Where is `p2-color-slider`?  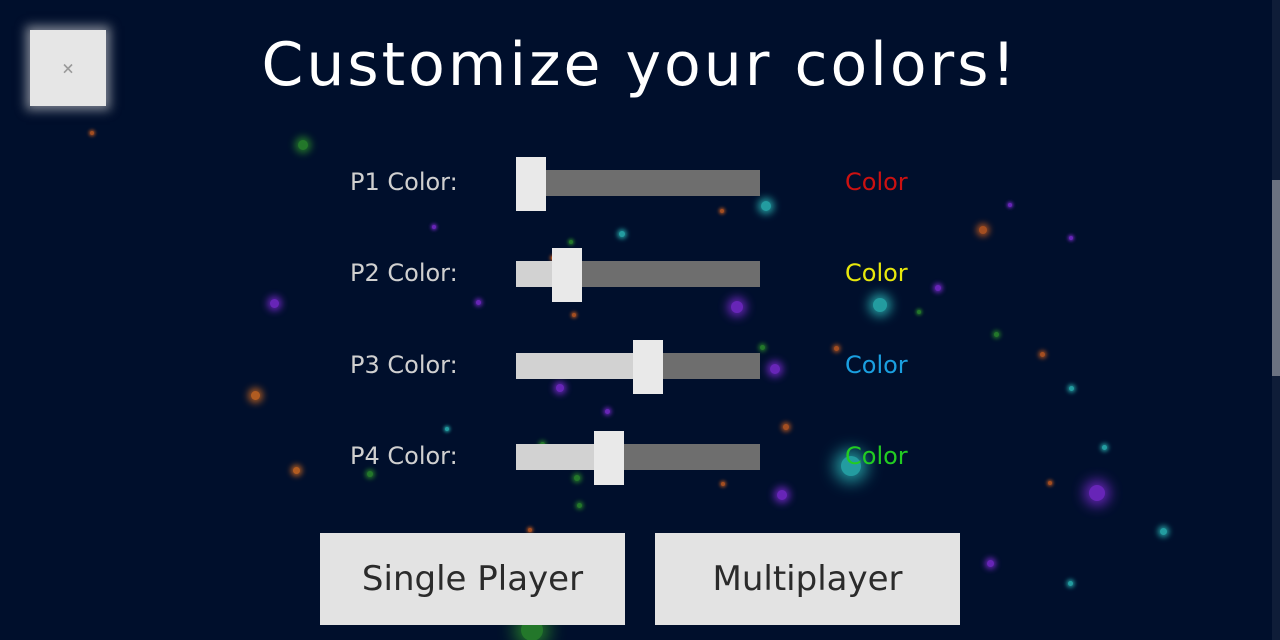 p2-color-slider is located at coordinates (638, 275).